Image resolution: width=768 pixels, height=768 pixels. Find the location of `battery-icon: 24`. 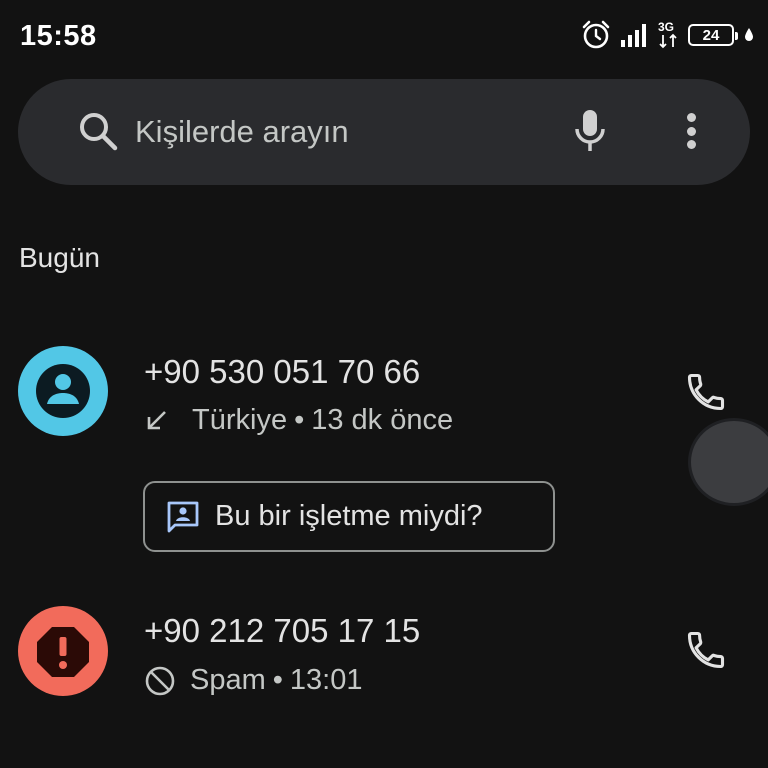

battery-icon: 24 is located at coordinates (713, 35).